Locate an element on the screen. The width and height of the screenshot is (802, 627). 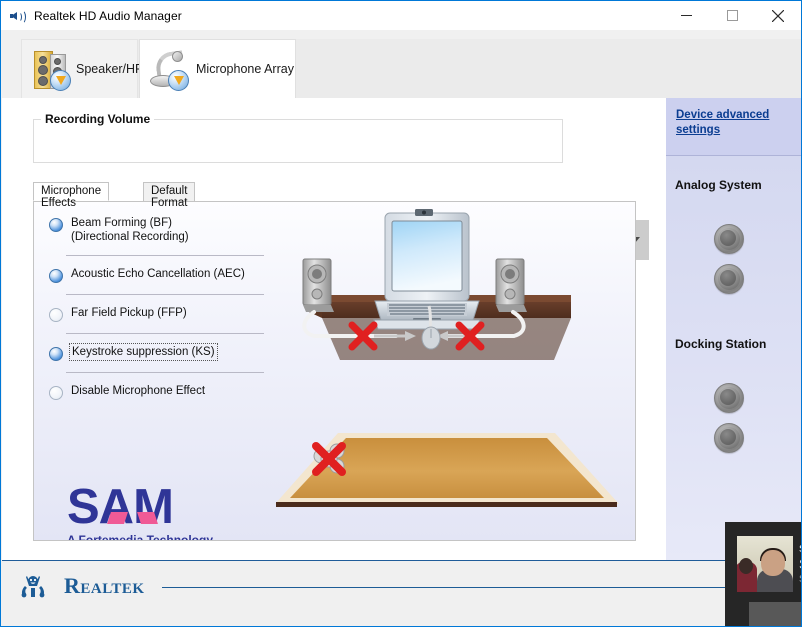
speakers-icon is located at coordinates (51, 69).